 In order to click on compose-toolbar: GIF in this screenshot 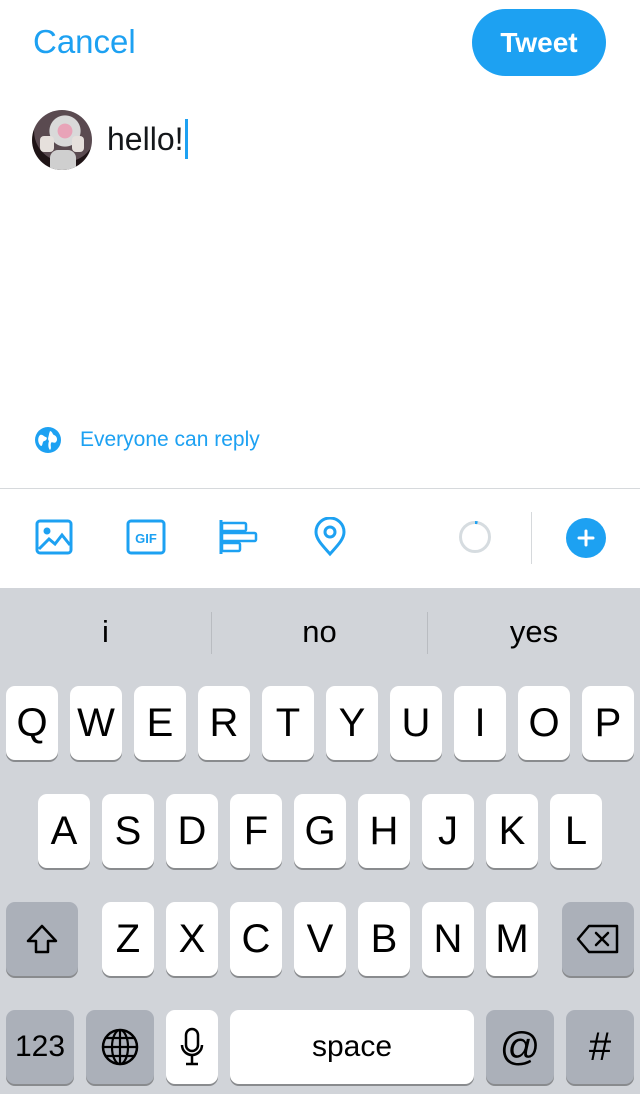, I will do `click(320, 538)`.